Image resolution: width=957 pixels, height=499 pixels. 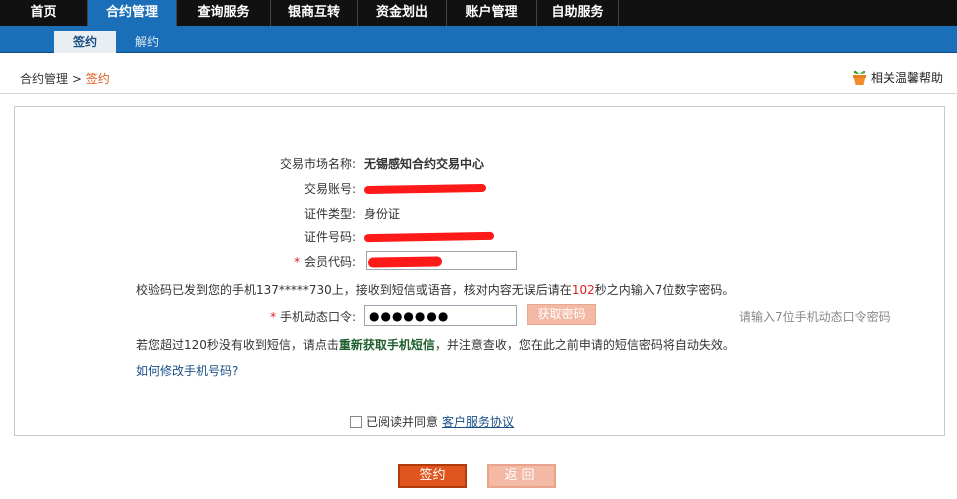 I want to click on member-label: * 会员代码:, so click(x=296, y=261).